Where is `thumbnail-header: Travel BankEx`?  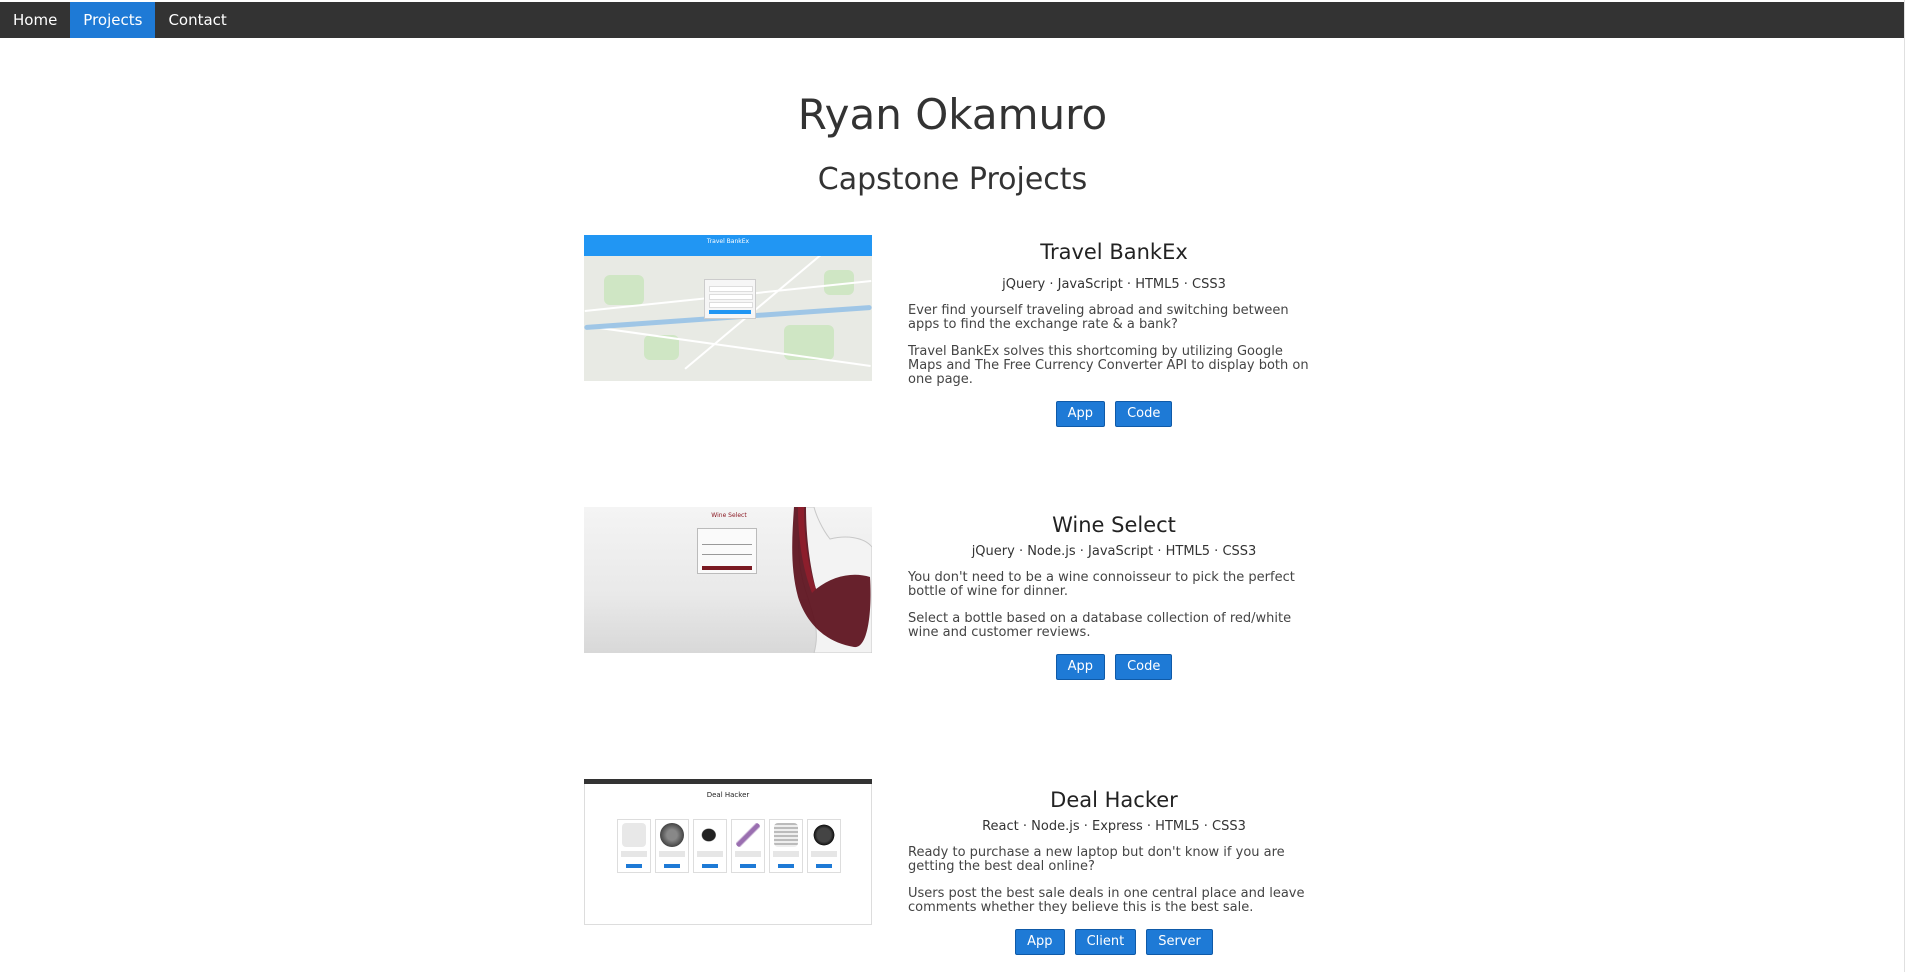 thumbnail-header: Travel BankEx is located at coordinates (728, 245).